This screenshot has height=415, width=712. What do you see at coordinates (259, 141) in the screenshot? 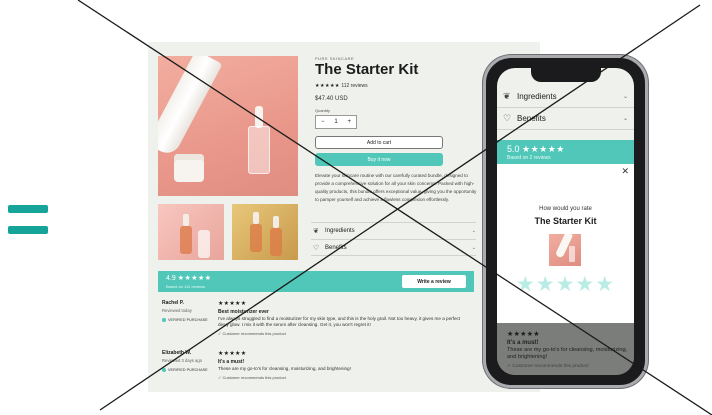
I see `dropper-bottle-illustration` at bounding box center [259, 141].